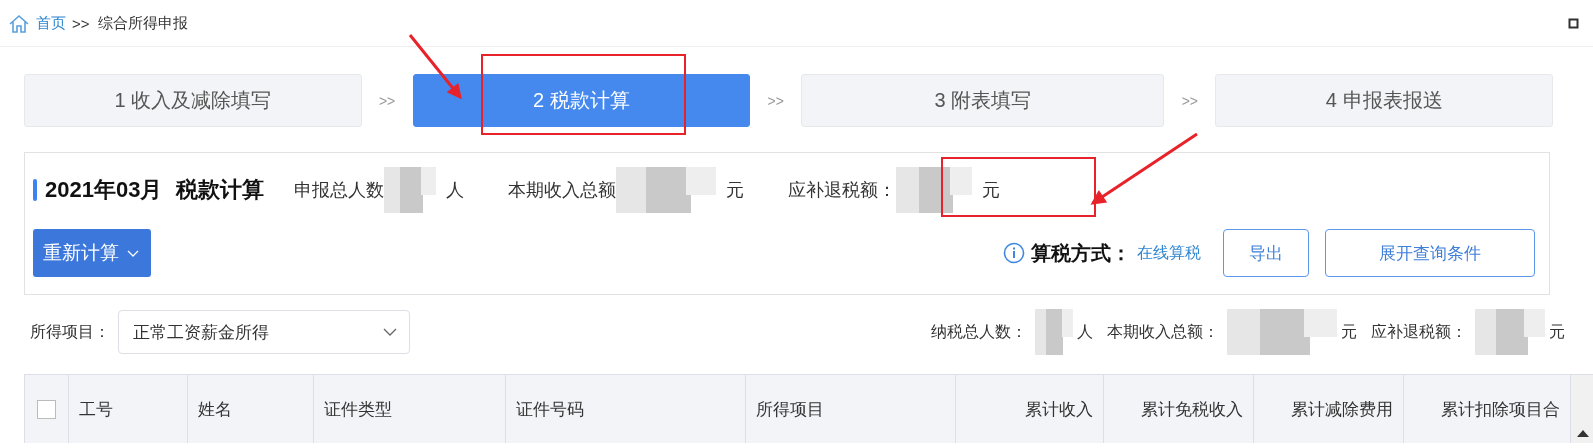 This screenshot has width=1593, height=448. What do you see at coordinates (410, 409) in the screenshot?
I see `column-header: 证件类型` at bounding box center [410, 409].